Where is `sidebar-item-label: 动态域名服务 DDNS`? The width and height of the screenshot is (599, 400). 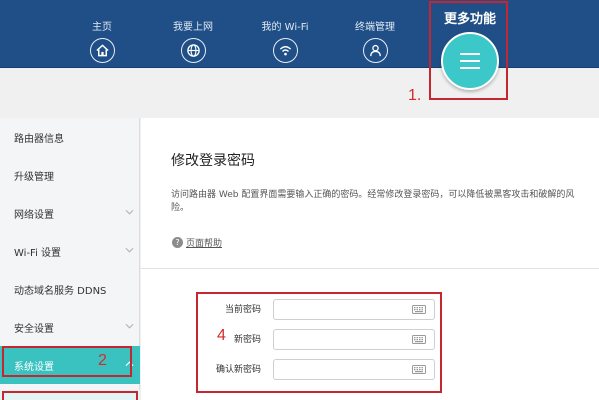 sidebar-item-label: 动态域名服务 DDNS is located at coordinates (60, 291).